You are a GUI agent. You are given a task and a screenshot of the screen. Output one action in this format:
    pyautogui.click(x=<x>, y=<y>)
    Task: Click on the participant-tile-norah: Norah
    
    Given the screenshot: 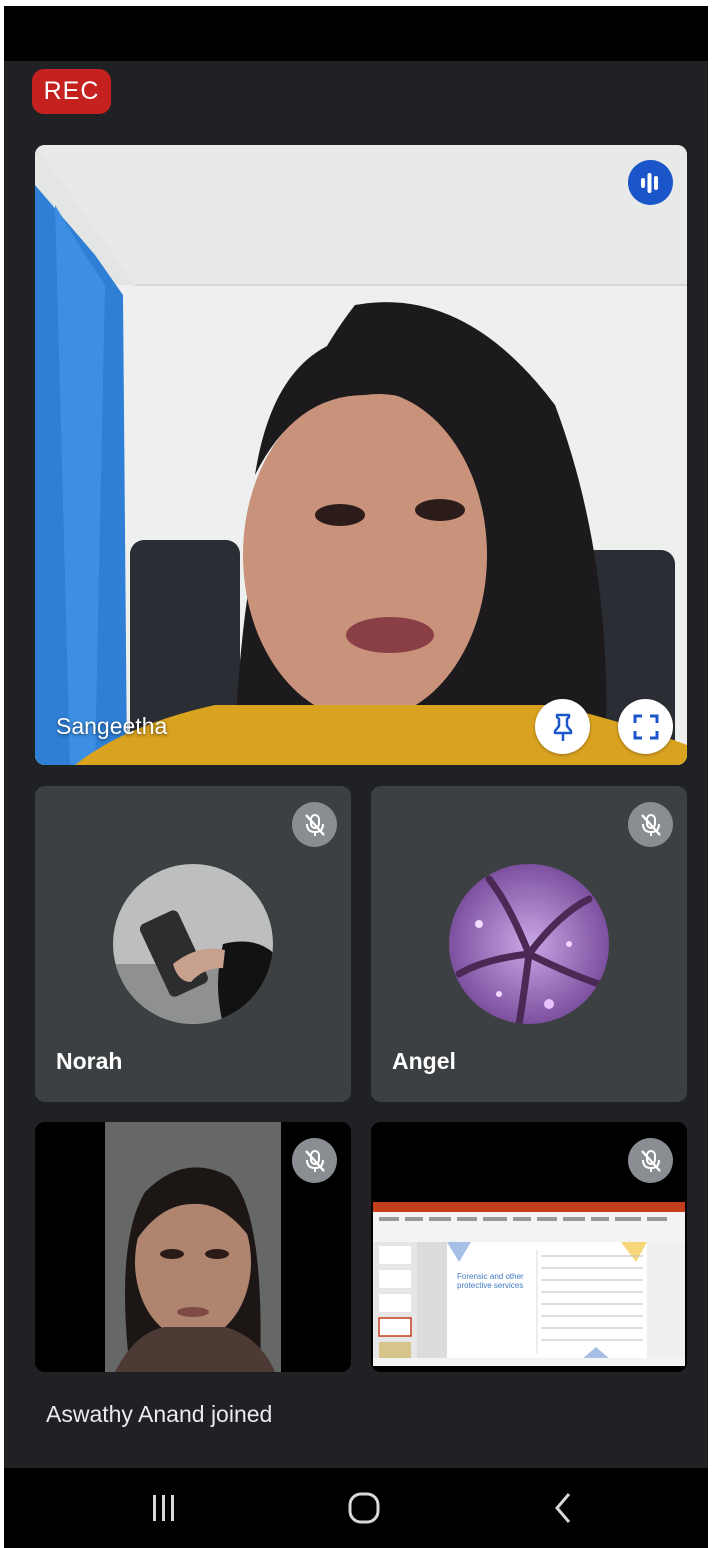 What is the action you would take?
    pyautogui.click(x=193, y=944)
    